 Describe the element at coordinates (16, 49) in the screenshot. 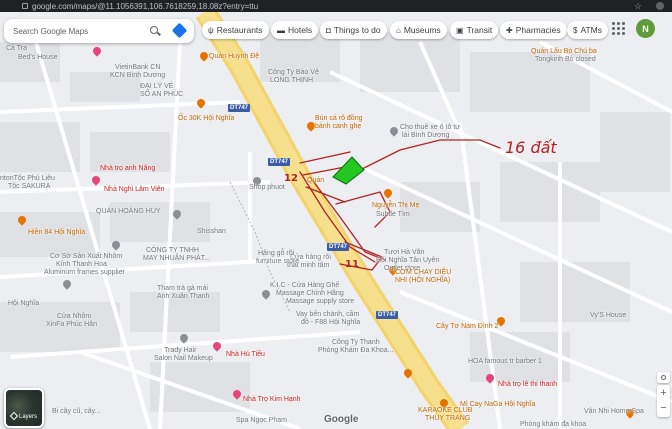

I see `place-label: Cà Tra` at that location.